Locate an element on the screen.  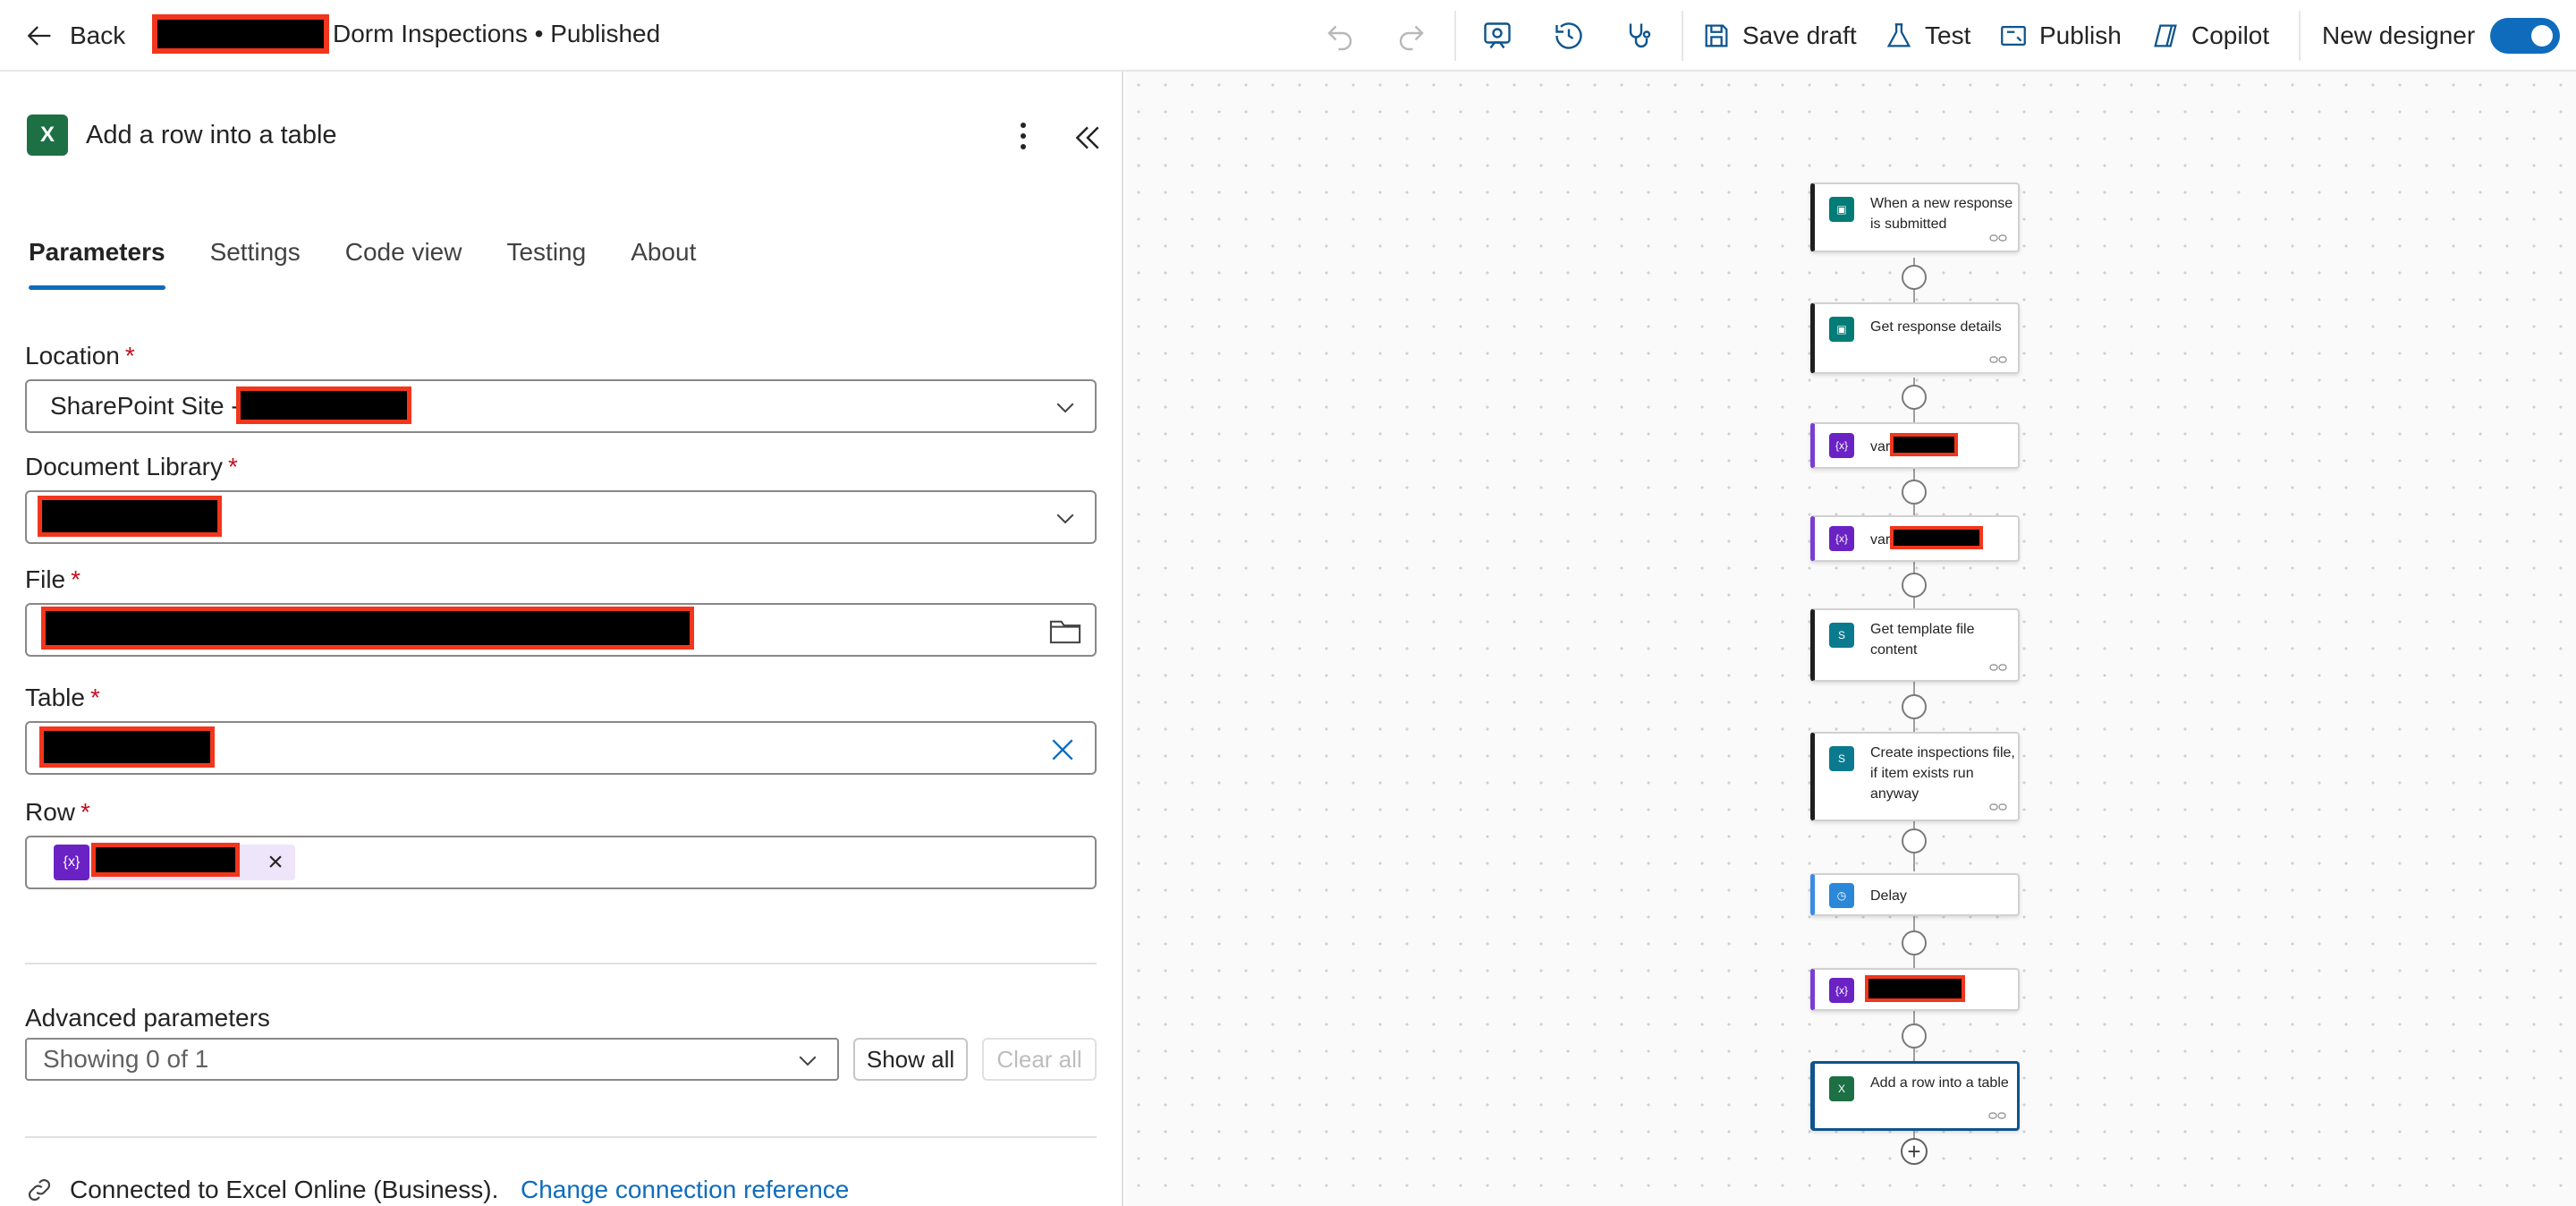
panel-header: X Add a row into a table is located at coordinates (182, 135).